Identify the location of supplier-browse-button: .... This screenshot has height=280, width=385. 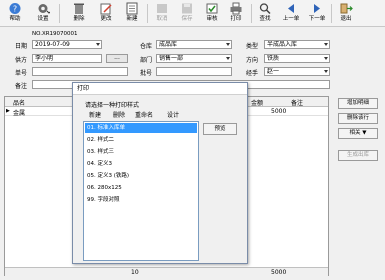
(117, 58).